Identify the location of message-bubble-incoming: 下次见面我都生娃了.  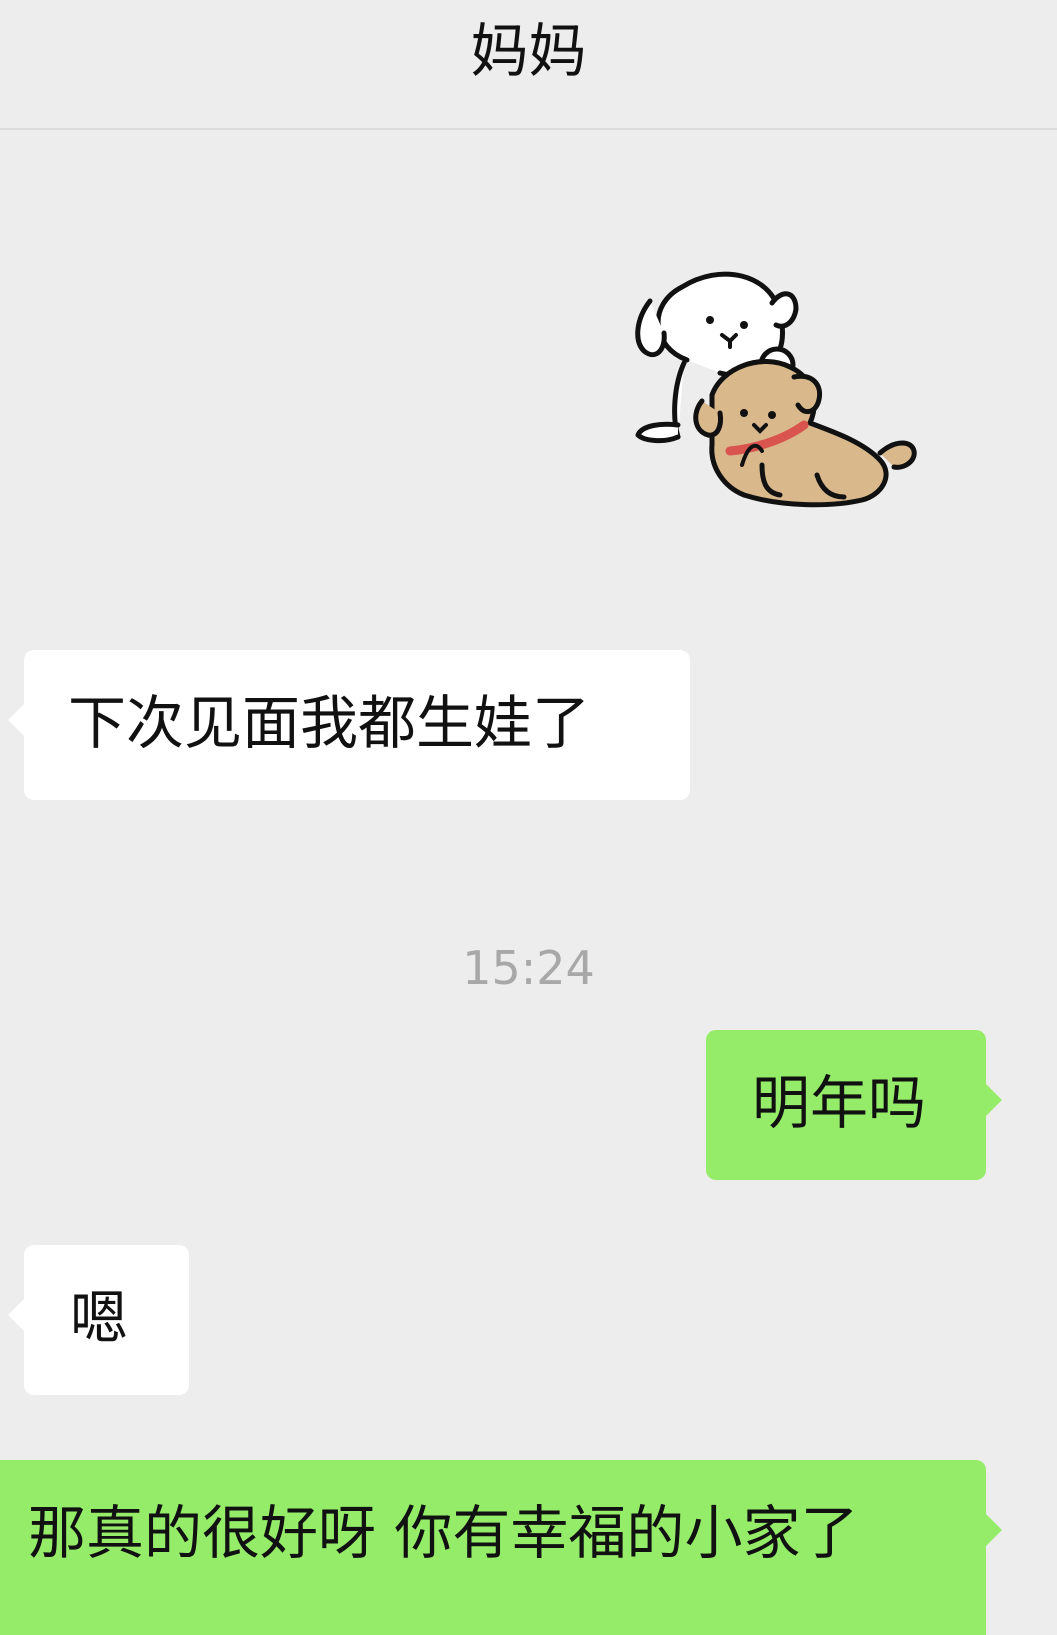
(349, 725).